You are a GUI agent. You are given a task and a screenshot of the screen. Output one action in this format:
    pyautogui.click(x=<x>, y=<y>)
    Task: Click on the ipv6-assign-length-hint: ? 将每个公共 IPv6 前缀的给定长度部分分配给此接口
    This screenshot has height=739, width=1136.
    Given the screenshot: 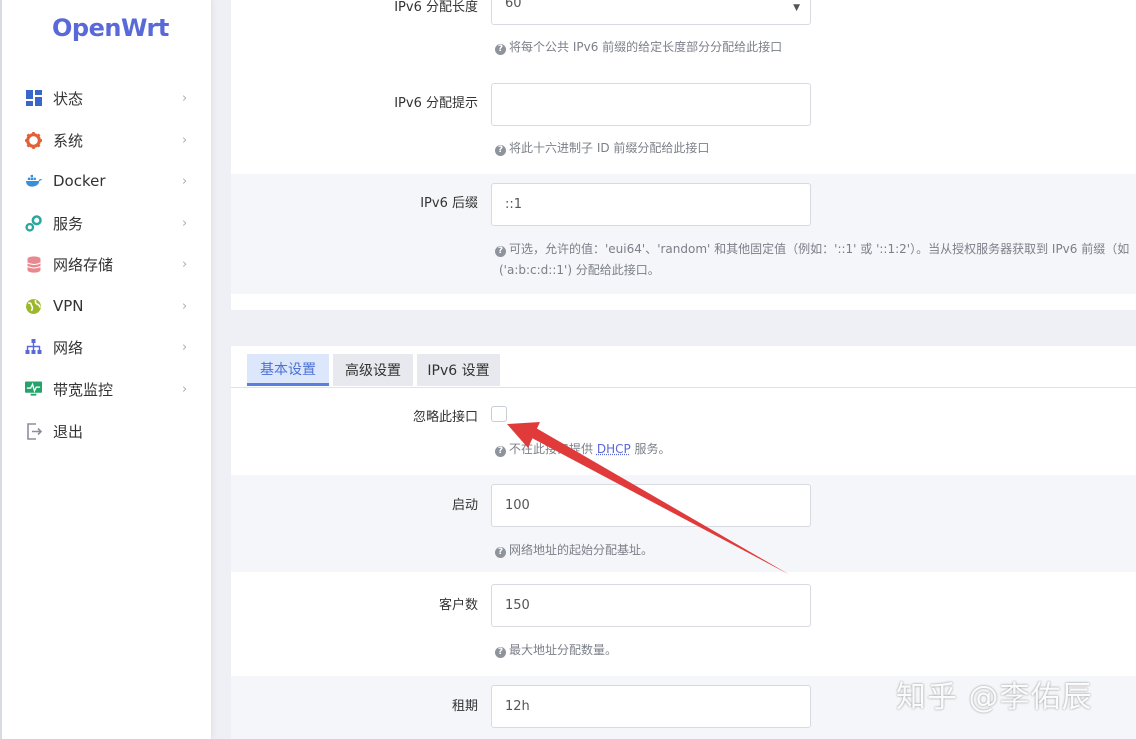 What is the action you would take?
    pyautogui.click(x=638, y=46)
    